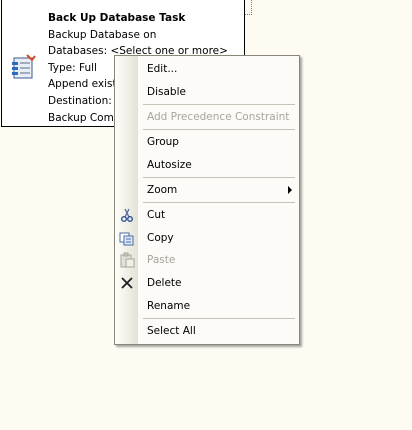 The width and height of the screenshot is (412, 430). What do you see at coordinates (290, 190) in the screenshot?
I see `submenu-arrow-icon` at bounding box center [290, 190].